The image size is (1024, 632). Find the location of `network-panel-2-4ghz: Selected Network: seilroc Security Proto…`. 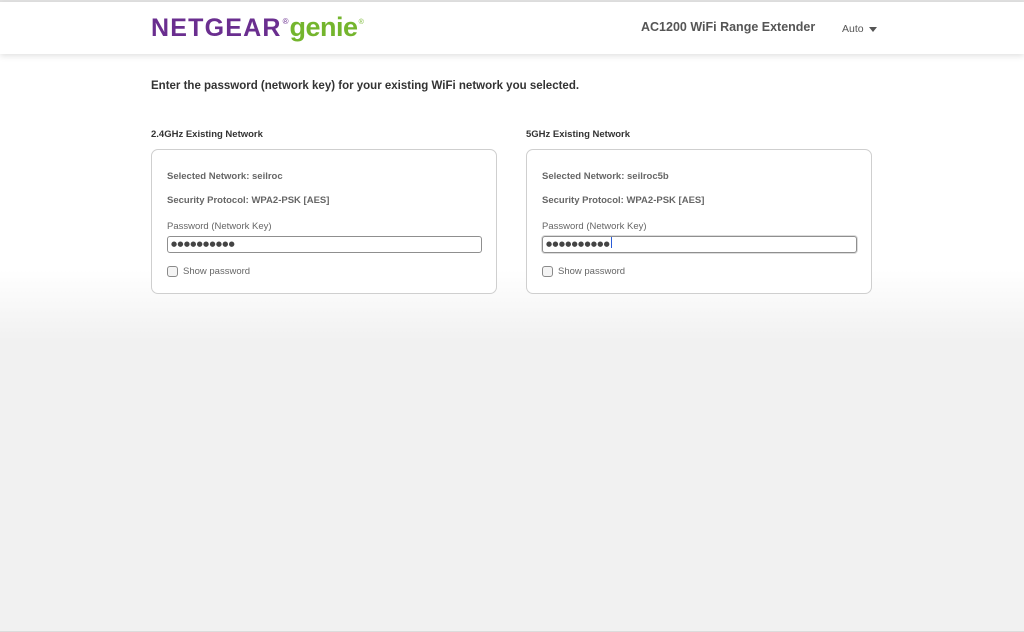

network-panel-2-4ghz: Selected Network: seilroc Security Proto… is located at coordinates (324, 221).